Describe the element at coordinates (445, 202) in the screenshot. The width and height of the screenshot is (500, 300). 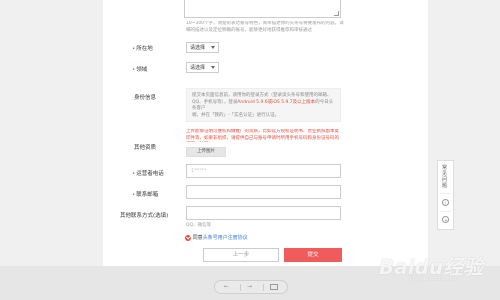
I see `info-icon: i` at that location.